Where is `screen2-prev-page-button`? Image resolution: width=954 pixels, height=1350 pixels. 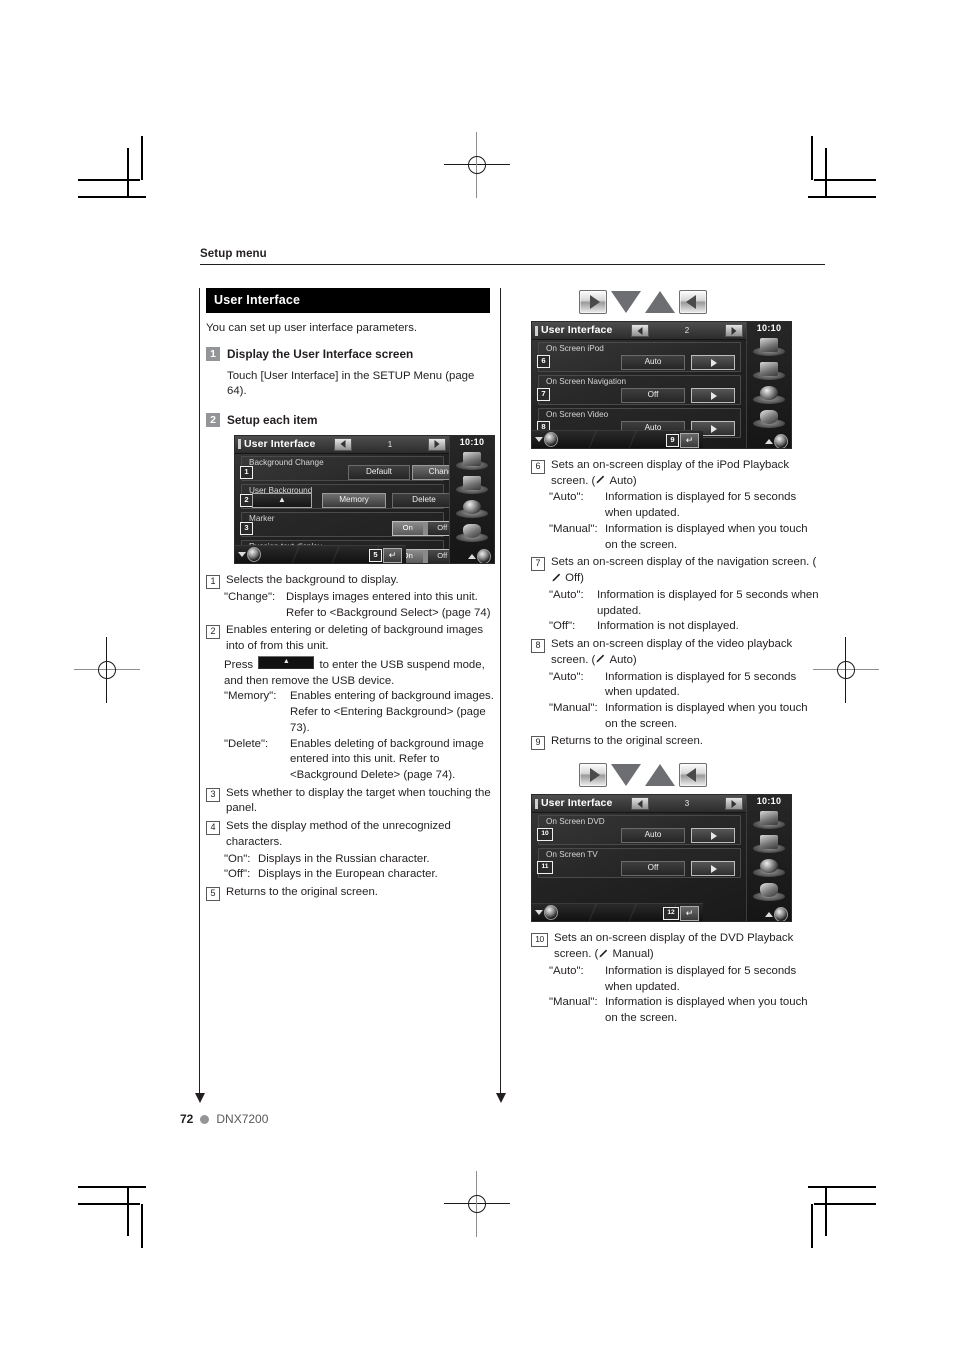
screen2-prev-page-button is located at coordinates (640, 330).